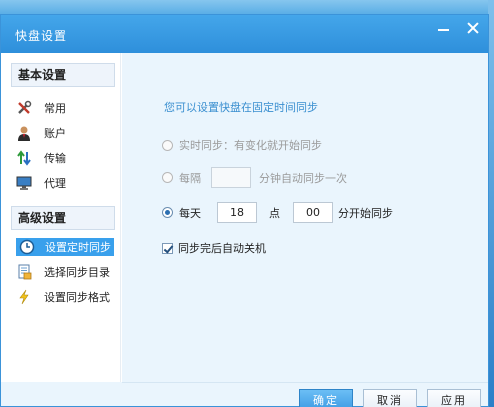 The image size is (494, 407). I want to click on window-title: 快盘设置, so click(41, 36).